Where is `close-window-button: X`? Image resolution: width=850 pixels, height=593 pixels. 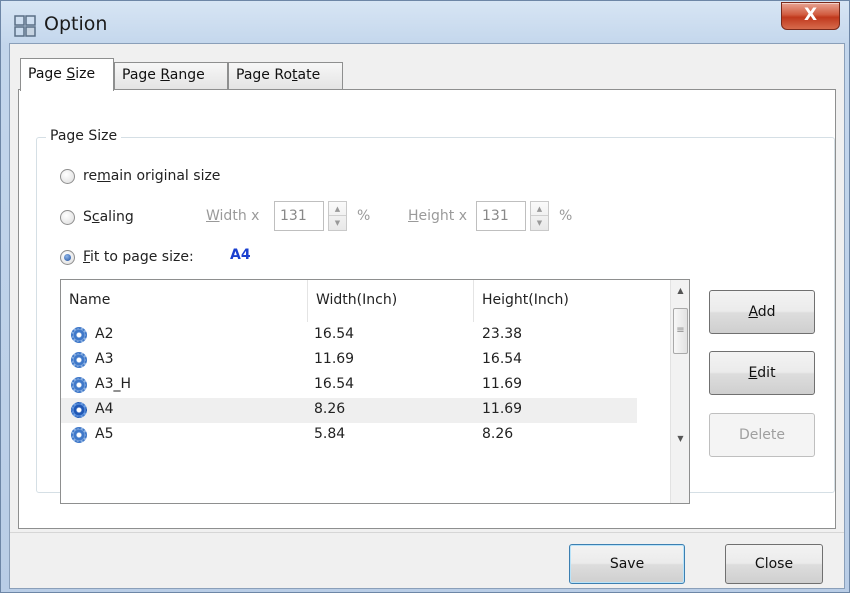 close-window-button: X is located at coordinates (810, 16).